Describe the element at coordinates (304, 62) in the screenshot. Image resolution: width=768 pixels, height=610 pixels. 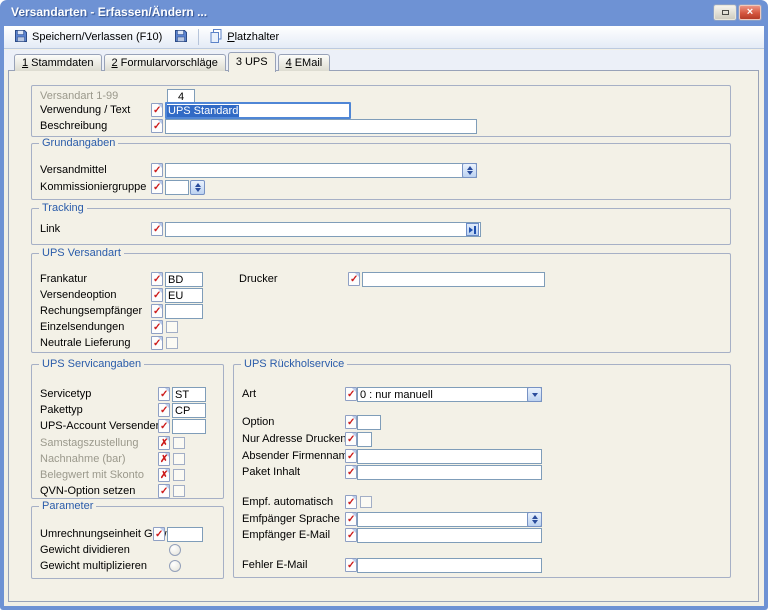
I see `tab-email: 4 EMail` at that location.